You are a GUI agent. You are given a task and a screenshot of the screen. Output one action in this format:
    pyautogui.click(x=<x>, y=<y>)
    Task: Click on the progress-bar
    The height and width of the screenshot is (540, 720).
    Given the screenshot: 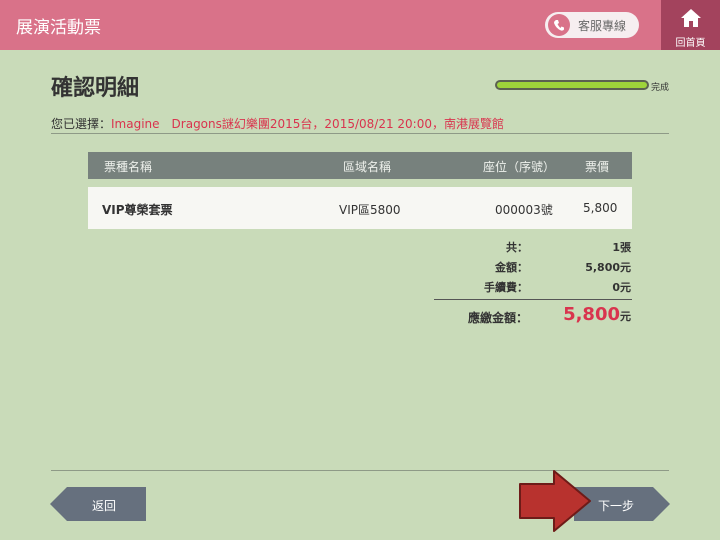 What is the action you would take?
    pyautogui.click(x=572, y=85)
    